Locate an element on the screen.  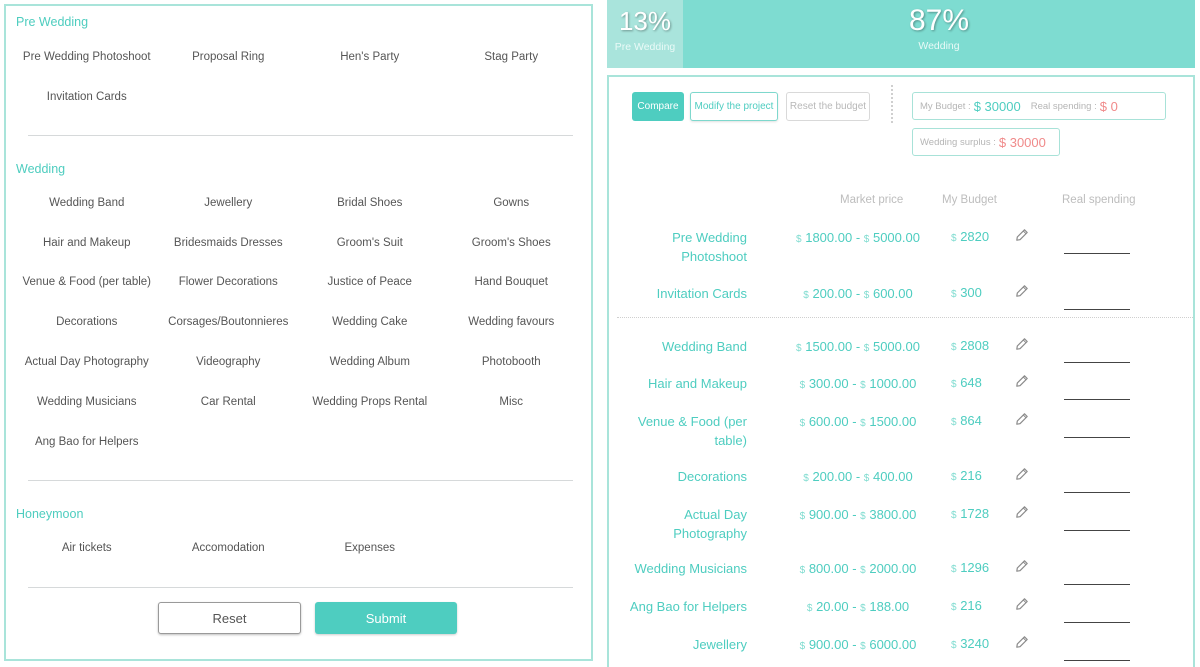
row-market-price: $ 1800.00 - $ 5000.00 is located at coordinates (858, 237).